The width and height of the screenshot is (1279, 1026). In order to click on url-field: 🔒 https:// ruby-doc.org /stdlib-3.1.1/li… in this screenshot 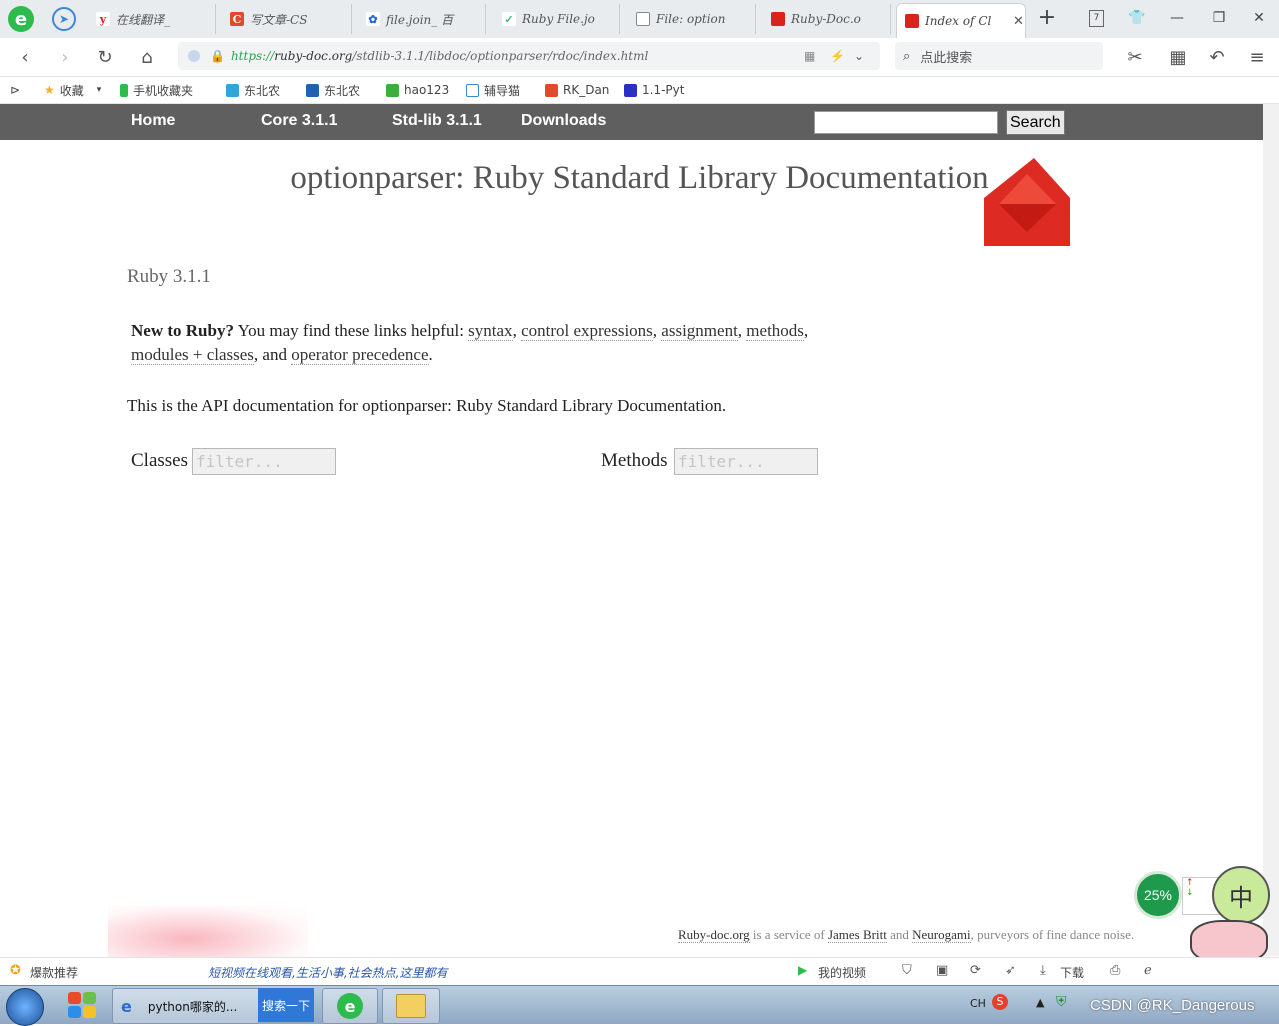, I will do `click(529, 56)`.